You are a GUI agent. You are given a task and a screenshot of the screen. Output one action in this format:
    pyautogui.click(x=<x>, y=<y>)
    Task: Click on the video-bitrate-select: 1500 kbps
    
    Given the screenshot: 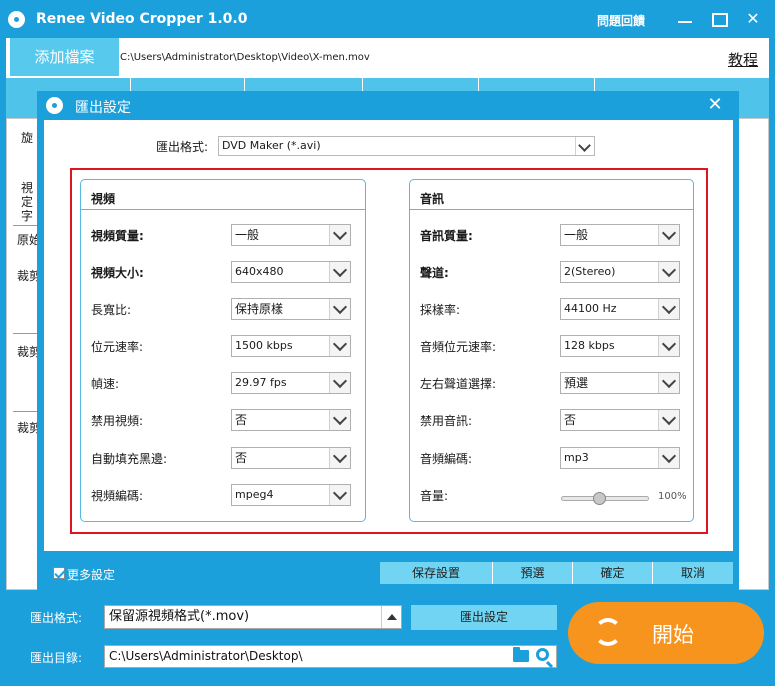 What is the action you would take?
    pyautogui.click(x=291, y=346)
    